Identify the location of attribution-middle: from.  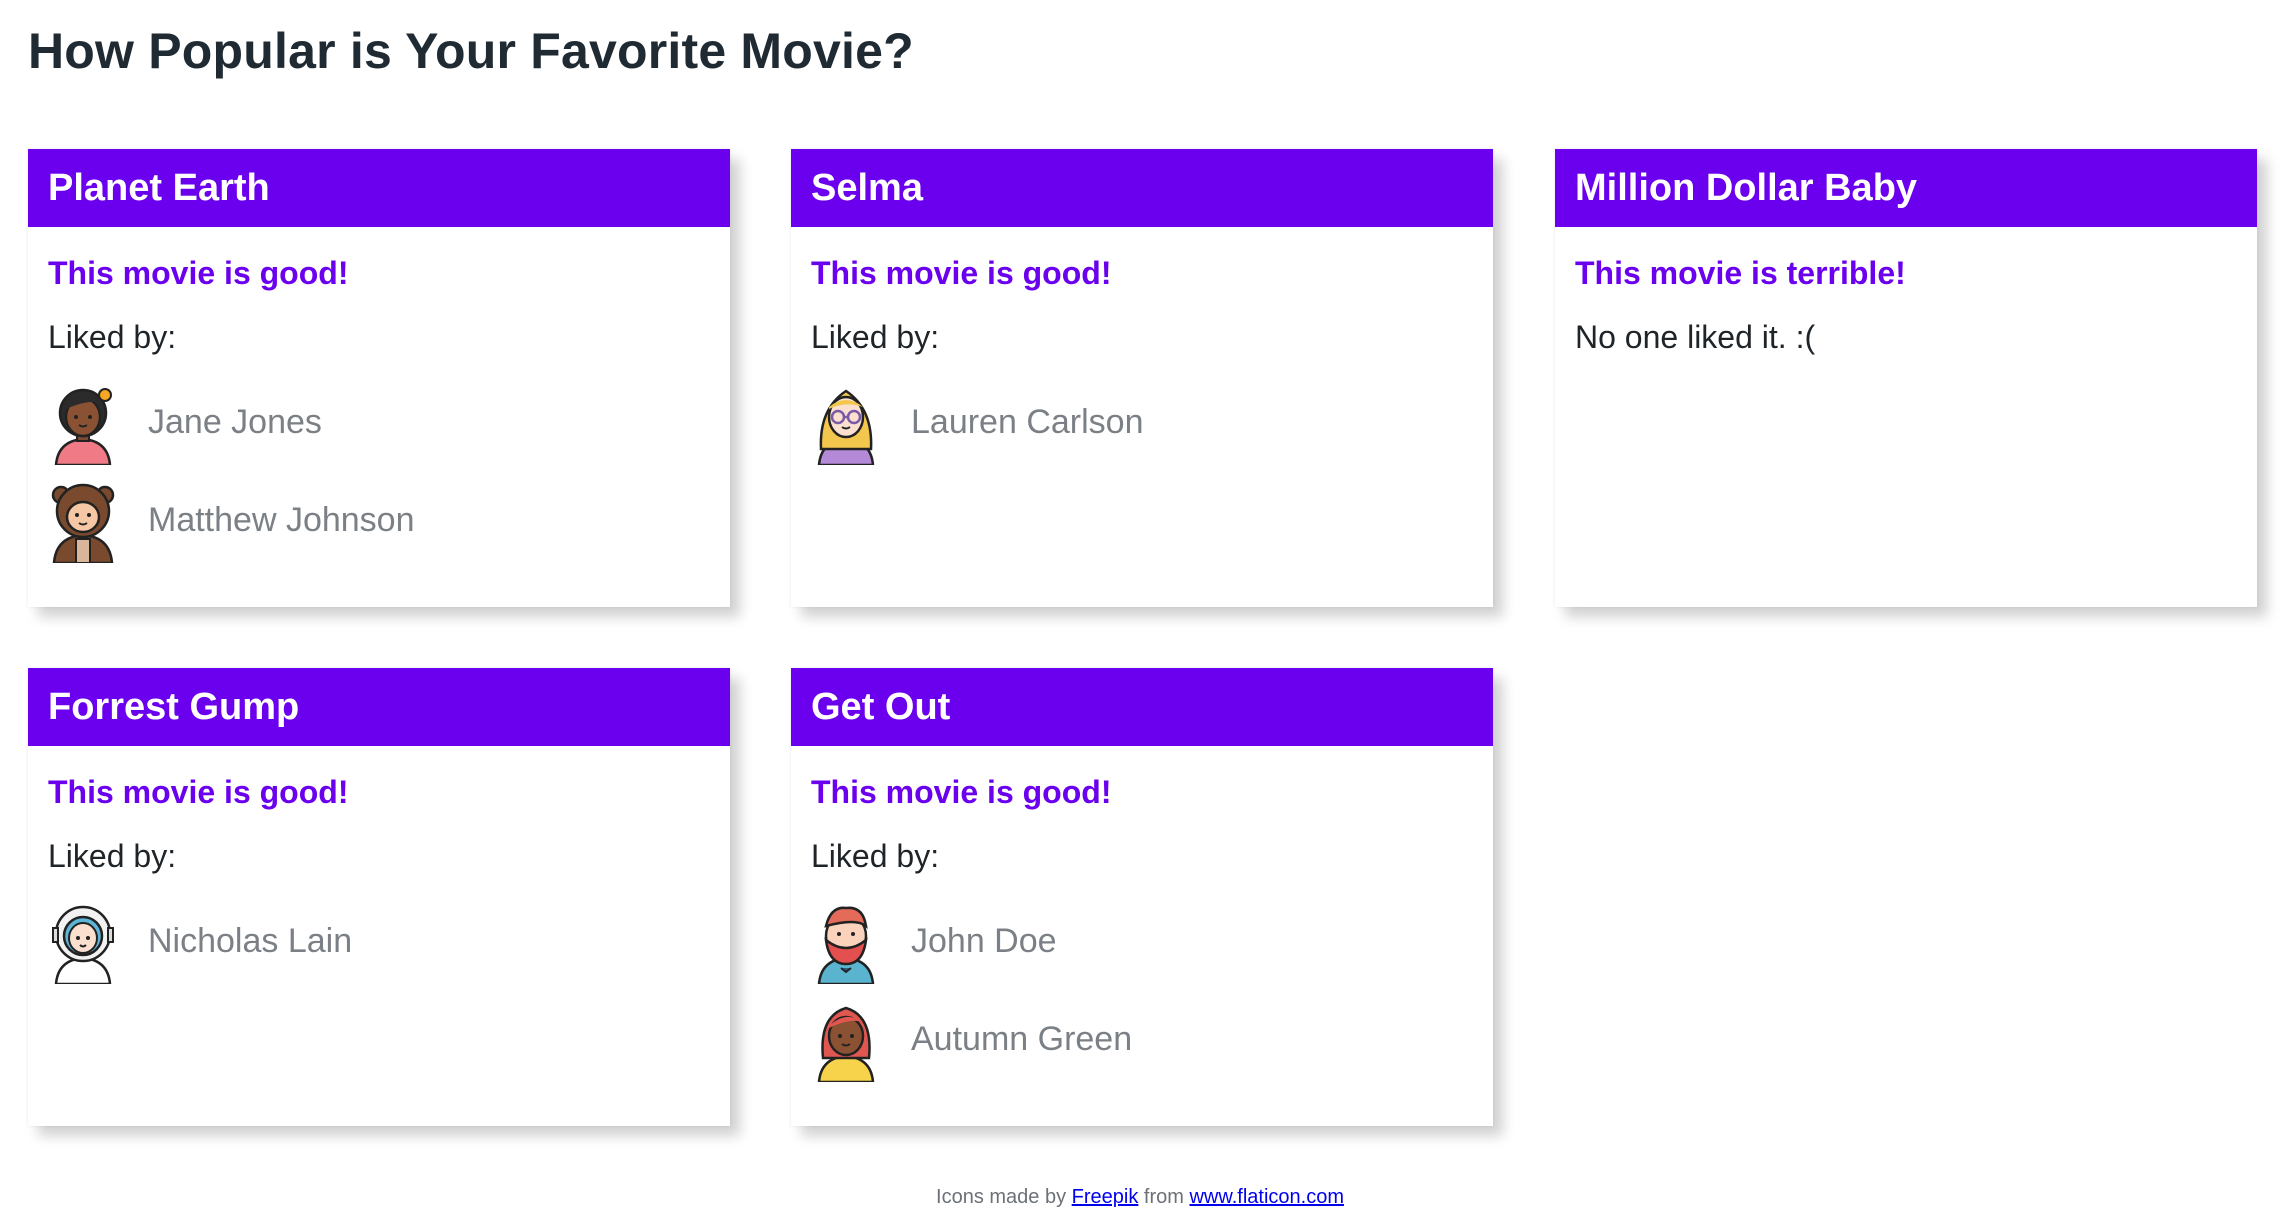
(1163, 1197).